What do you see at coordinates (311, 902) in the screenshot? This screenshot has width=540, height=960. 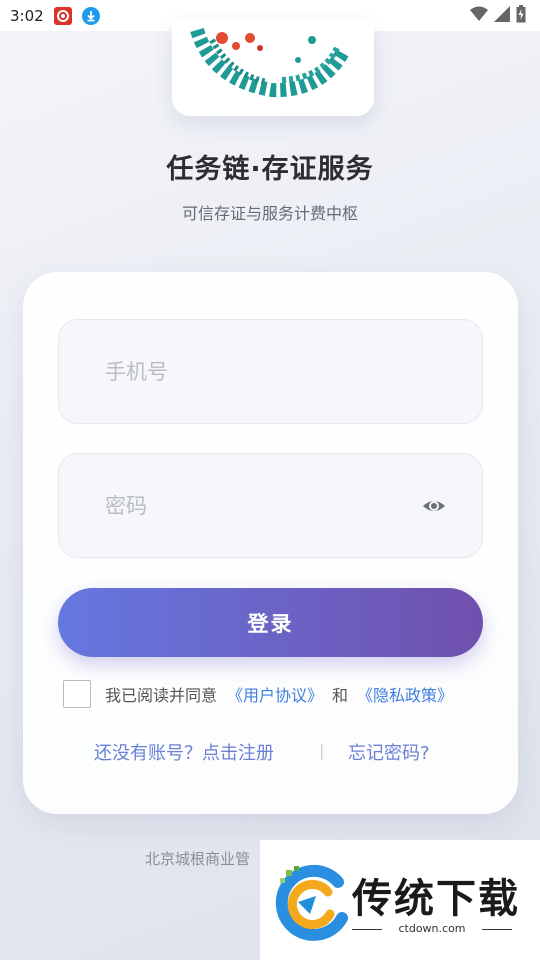 I see `watermark-logo-icon` at bounding box center [311, 902].